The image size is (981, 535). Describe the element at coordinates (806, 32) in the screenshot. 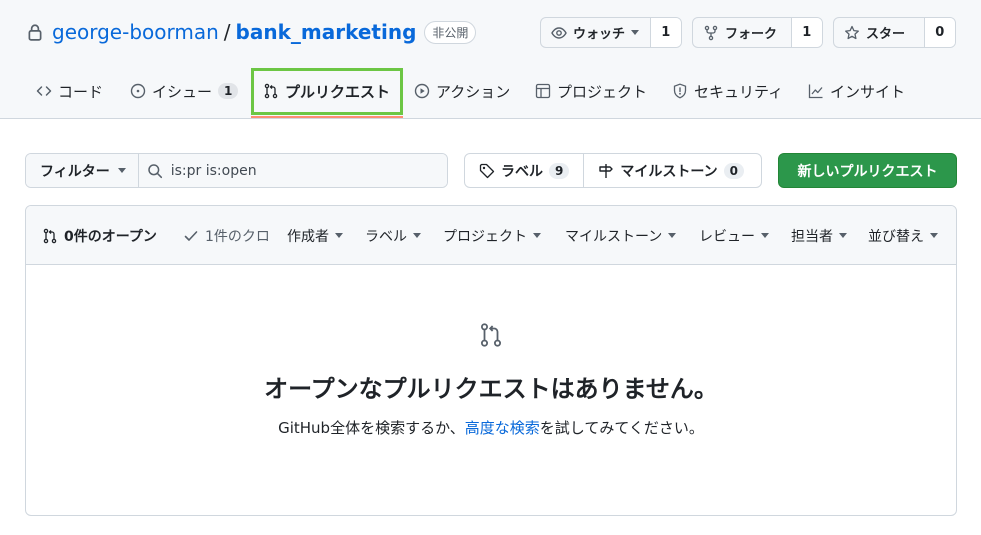

I see `fork-count: 1` at that location.